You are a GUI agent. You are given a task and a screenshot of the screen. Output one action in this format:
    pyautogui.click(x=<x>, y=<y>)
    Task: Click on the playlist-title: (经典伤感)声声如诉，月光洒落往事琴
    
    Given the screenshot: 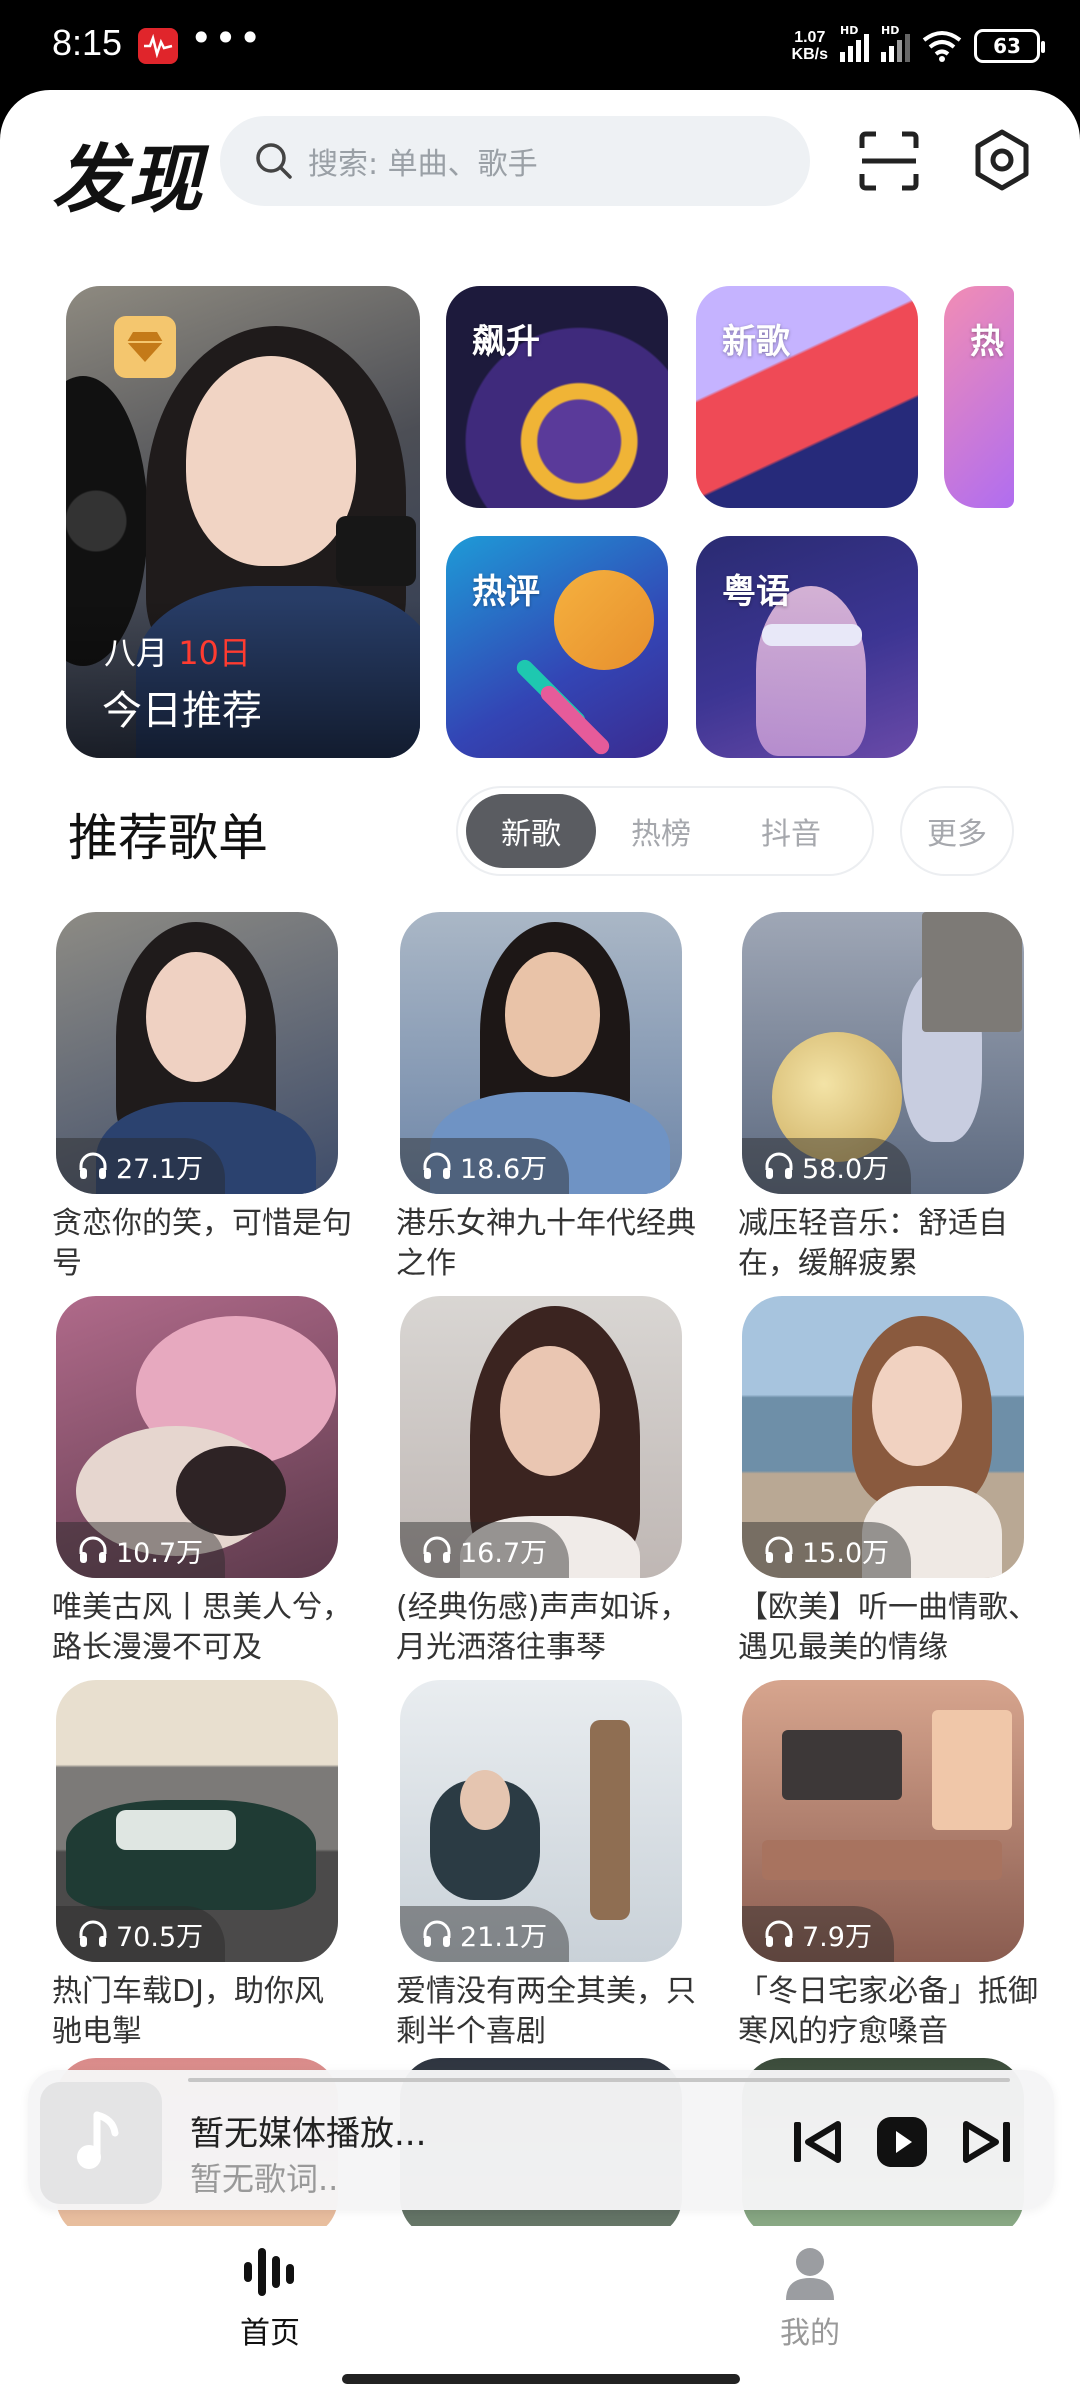 What is the action you would take?
    pyautogui.click(x=543, y=1627)
    